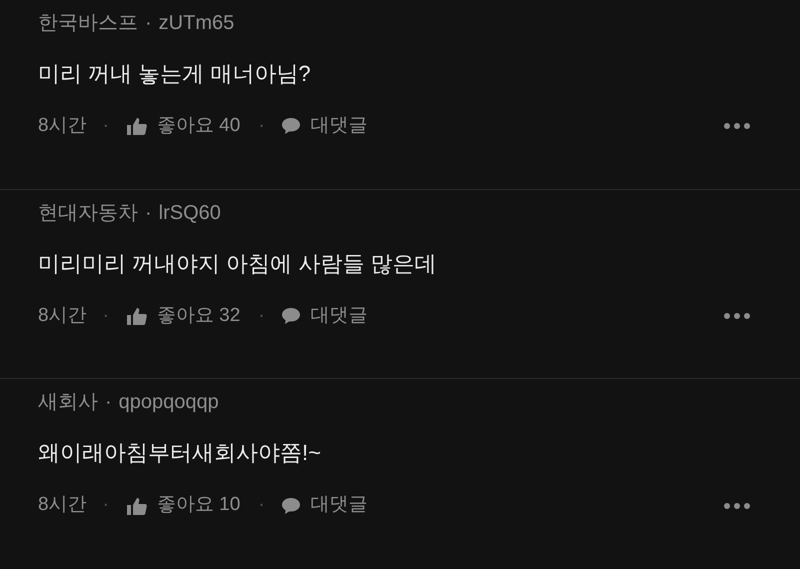 The image size is (800, 569). I want to click on like-button: 좋아요 40, so click(183, 126).